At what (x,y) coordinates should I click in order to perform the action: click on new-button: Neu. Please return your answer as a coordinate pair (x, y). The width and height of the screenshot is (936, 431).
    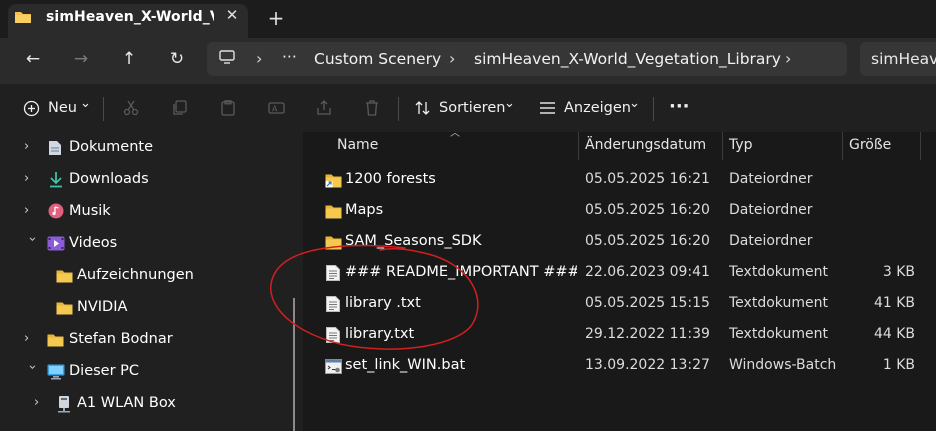
    Looking at the image, I should click on (62, 111).